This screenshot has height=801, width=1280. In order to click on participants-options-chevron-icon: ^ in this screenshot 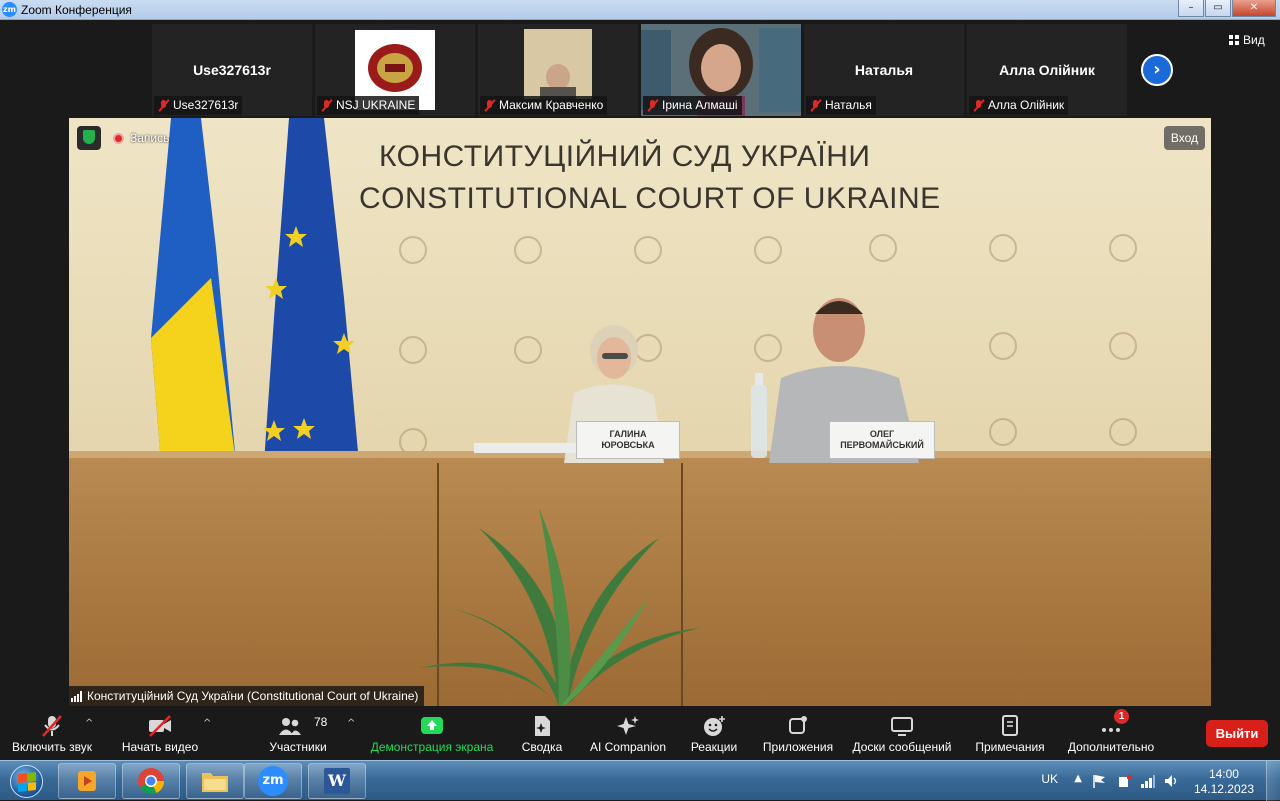, I will do `click(351, 723)`.